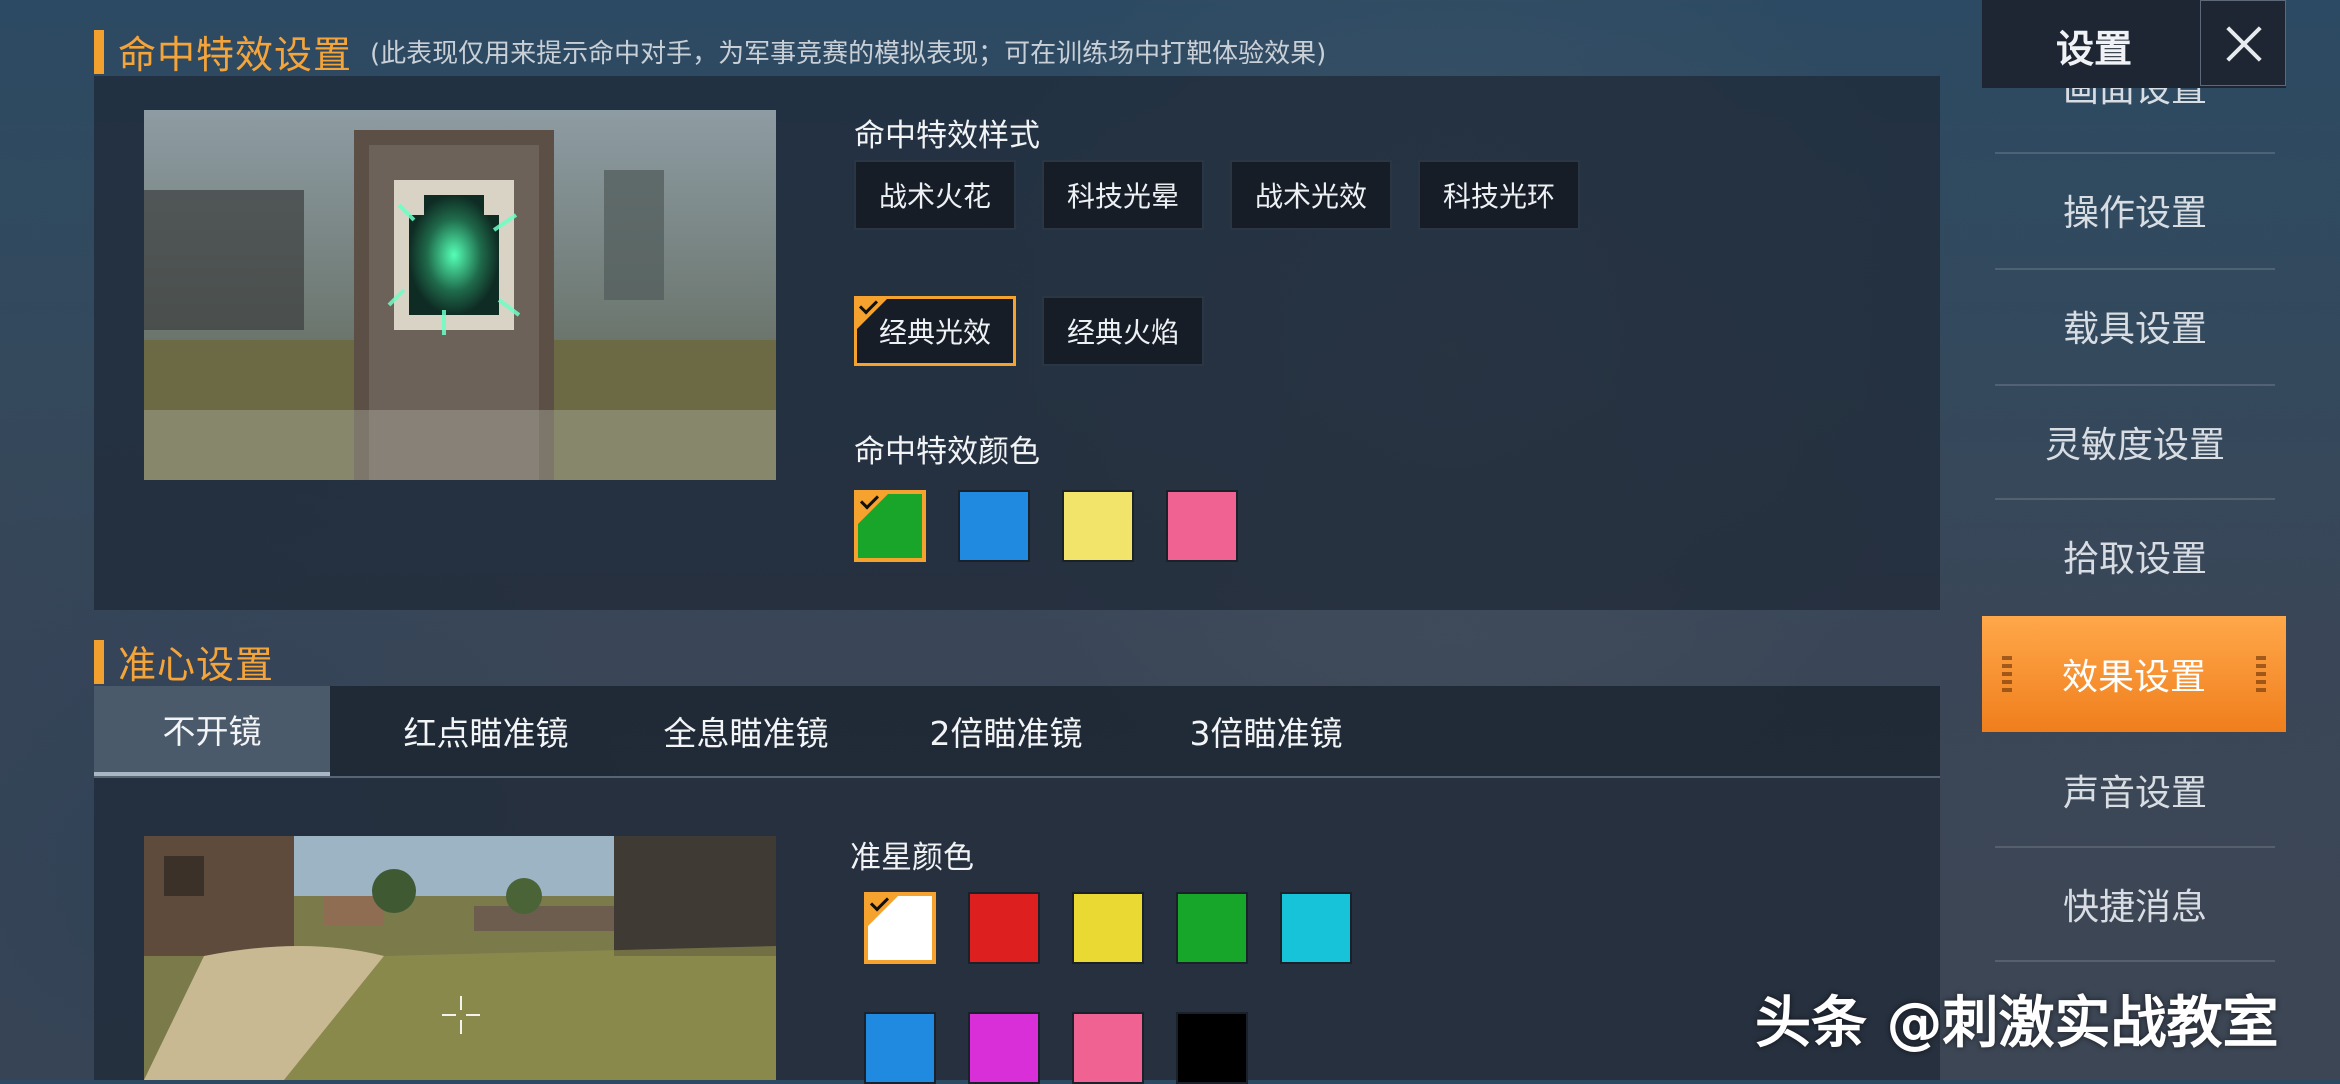 The width and height of the screenshot is (2340, 1084). Describe the element at coordinates (1212, 1048) in the screenshot. I see `crosshair-color-black` at that location.